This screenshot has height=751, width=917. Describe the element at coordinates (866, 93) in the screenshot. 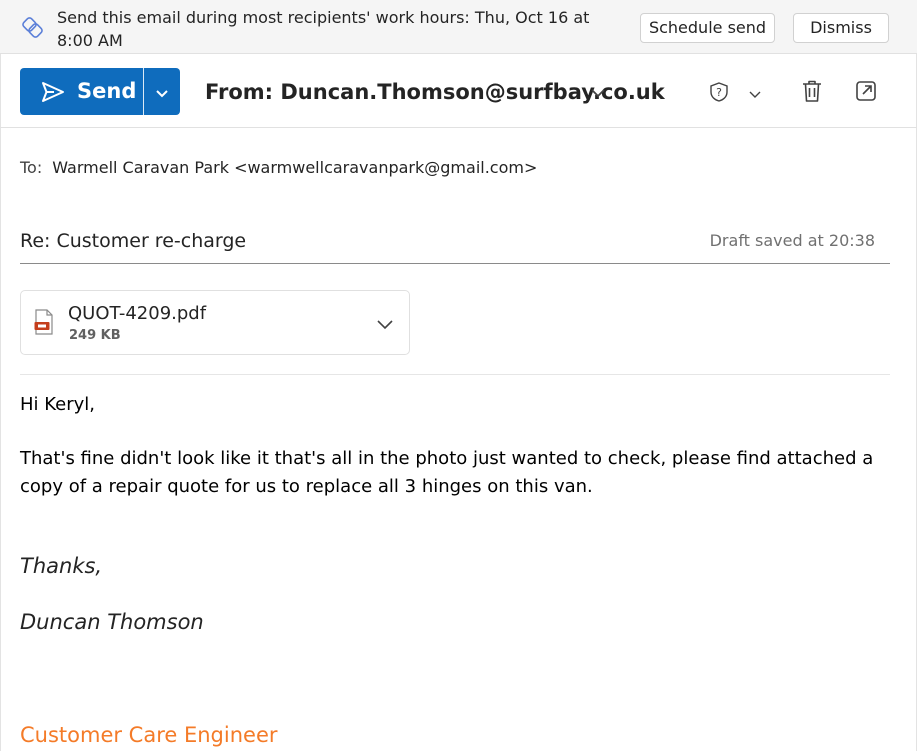

I see `pop-out-icon` at that location.